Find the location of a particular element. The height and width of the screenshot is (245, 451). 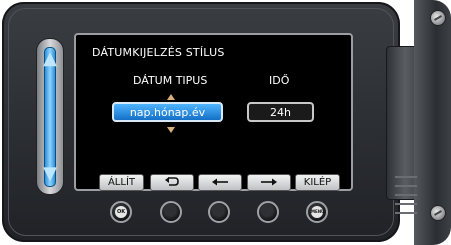

screen-title: DÁTUMKIJELZÉS STÍLUS is located at coordinates (158, 52).